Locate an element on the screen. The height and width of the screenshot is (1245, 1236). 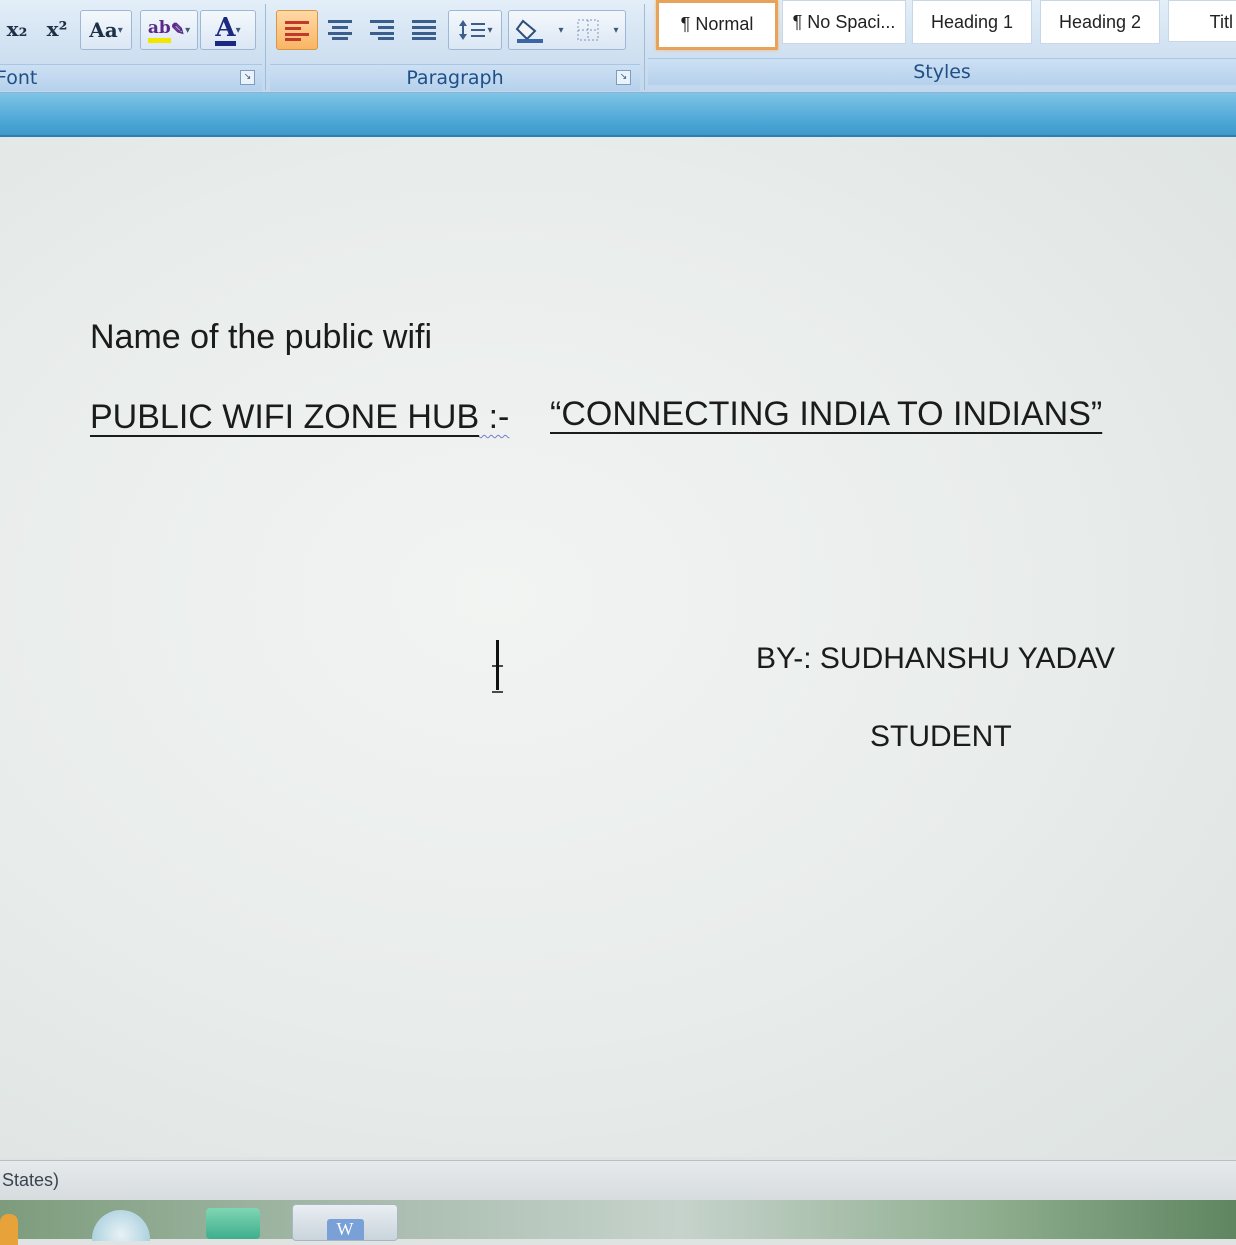
styles-group-label: Styles is located at coordinates (942, 71).